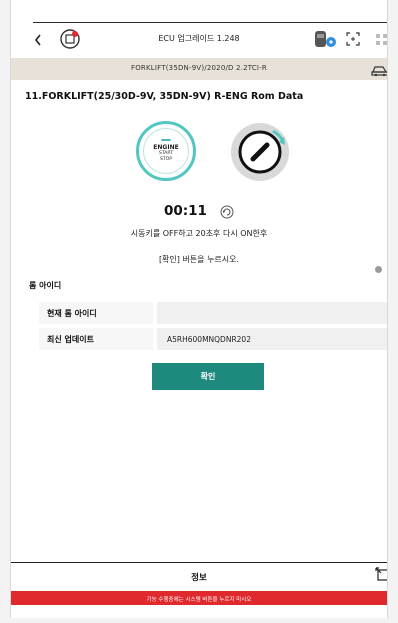  I want to click on info-tab: 정보, so click(199, 577).